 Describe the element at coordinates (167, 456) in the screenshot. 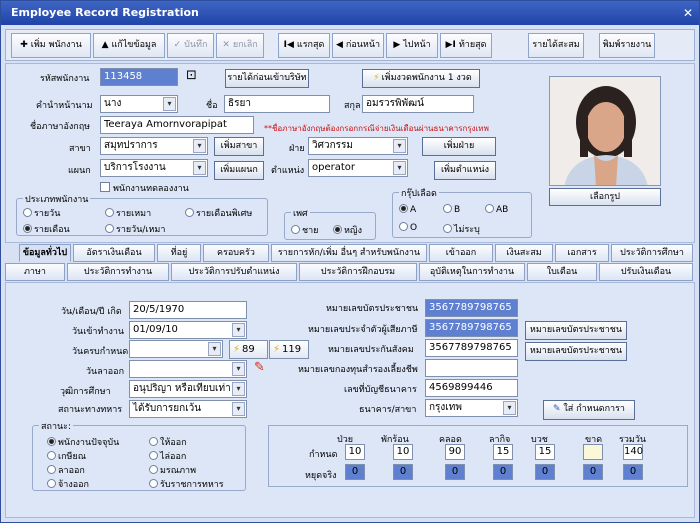

I see `radio-fired: ไล่ออก` at that location.